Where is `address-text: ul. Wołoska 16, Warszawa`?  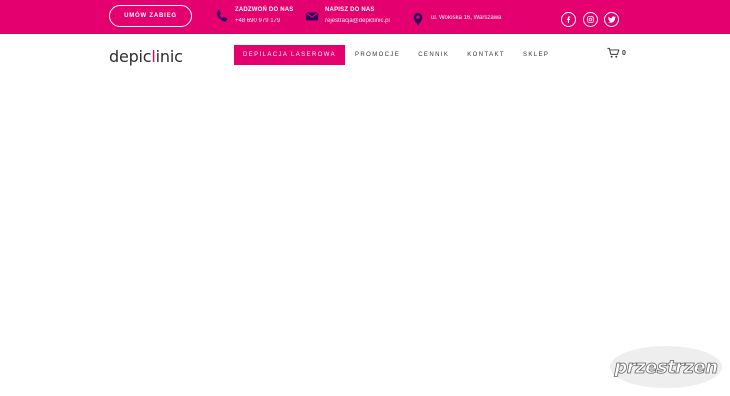
address-text: ul. Wołoska 16, Warszawa is located at coordinates (466, 18).